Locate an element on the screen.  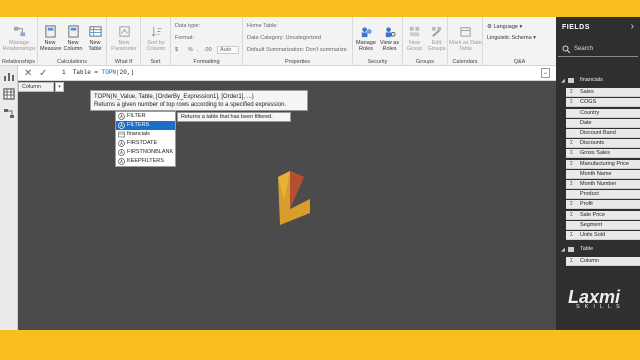
autocomplete-hint: Returns a table that has been filtered. is located at coordinates (234, 117).